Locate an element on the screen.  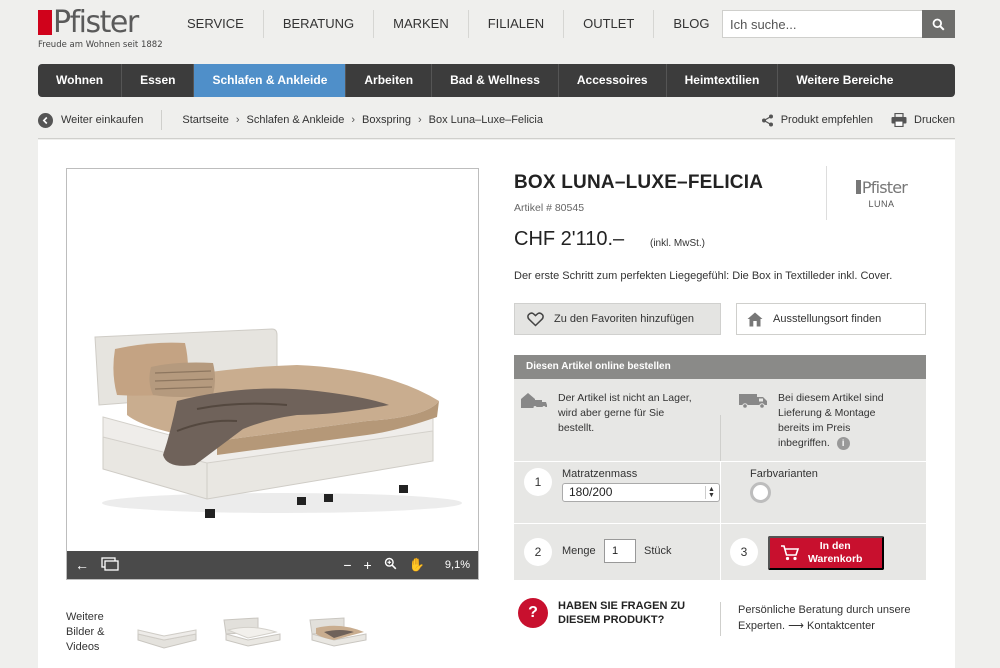
topnav-marken: MARKEN is located at coordinates (421, 24).